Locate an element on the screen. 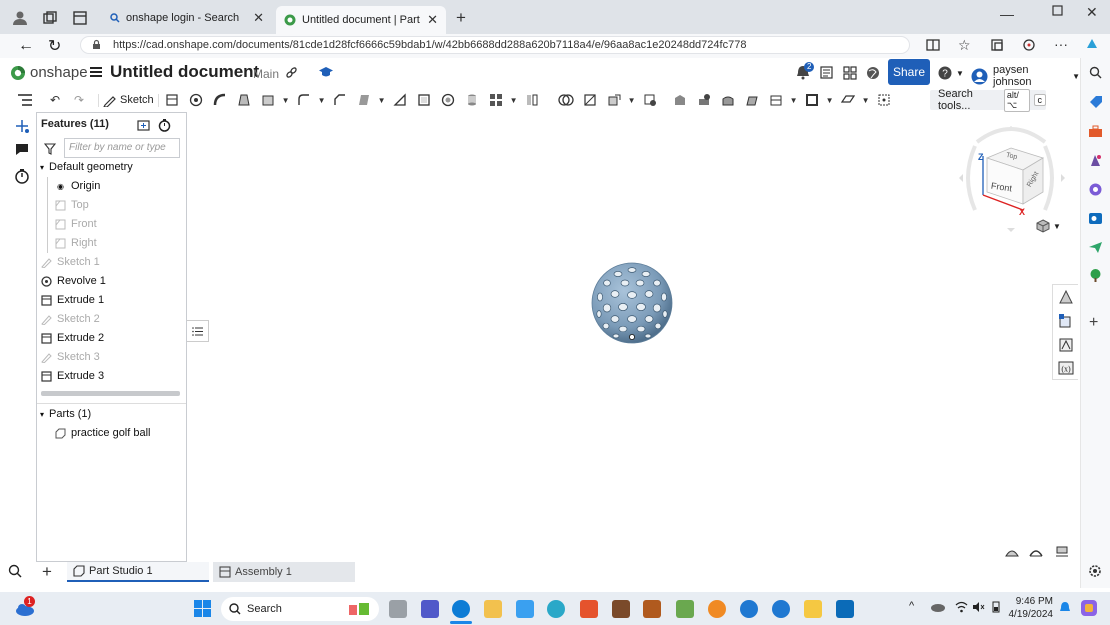  browser-menu-icon: ··· is located at coordinates (1061, 44).